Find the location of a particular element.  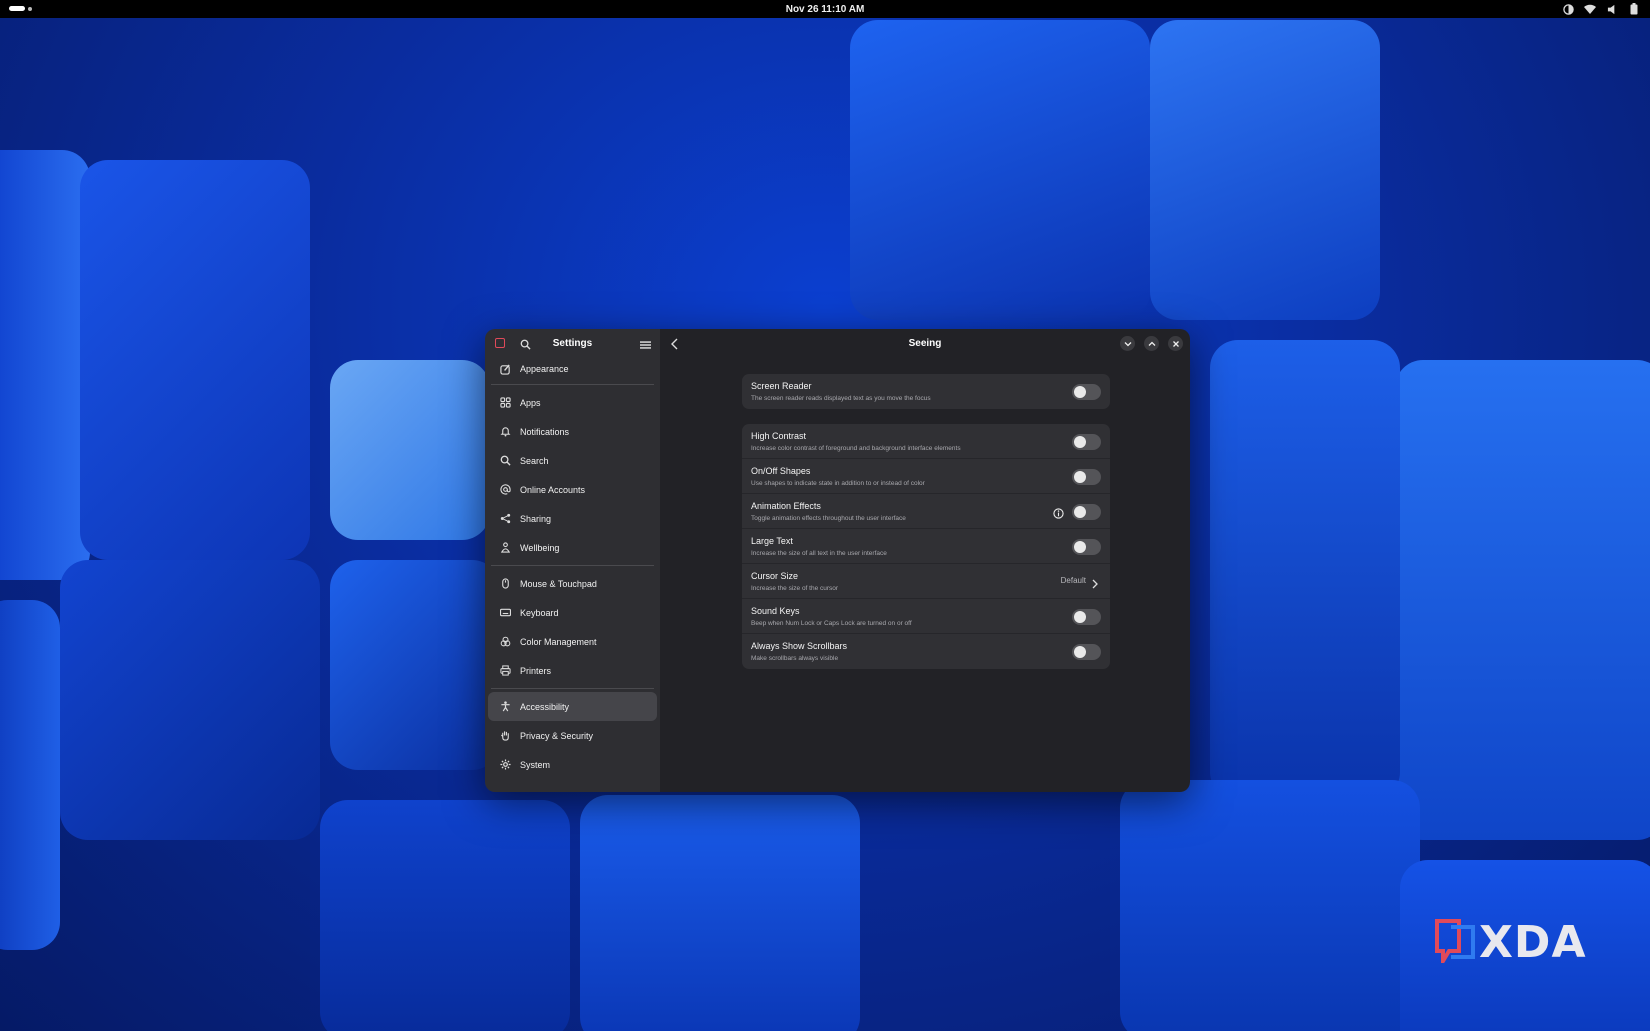

workspace-indicator is located at coordinates (30, 8).